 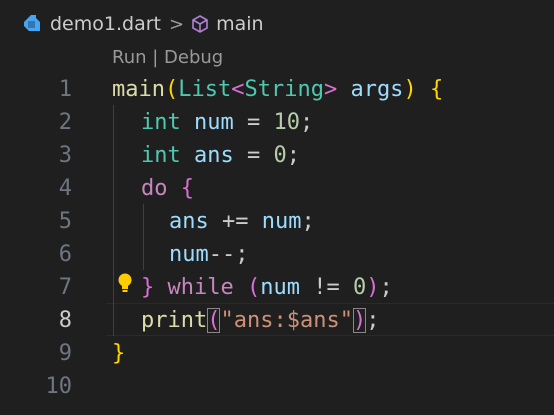 I want to click on line-number: 9, so click(x=65, y=353).